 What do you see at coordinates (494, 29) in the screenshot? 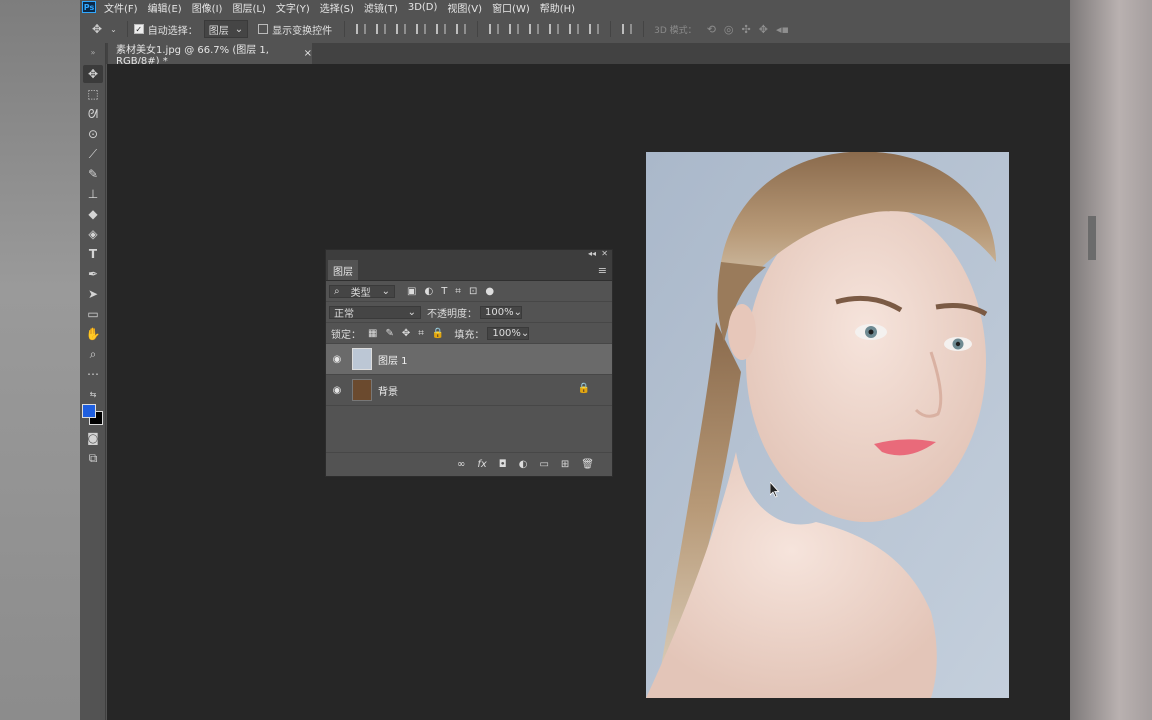
I see `distribute-top-icon` at bounding box center [494, 29].